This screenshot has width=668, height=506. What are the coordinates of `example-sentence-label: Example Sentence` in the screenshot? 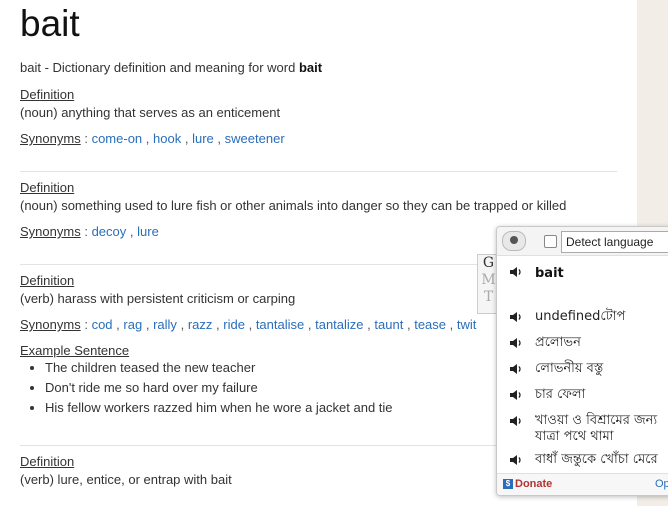 It's located at (75, 350).